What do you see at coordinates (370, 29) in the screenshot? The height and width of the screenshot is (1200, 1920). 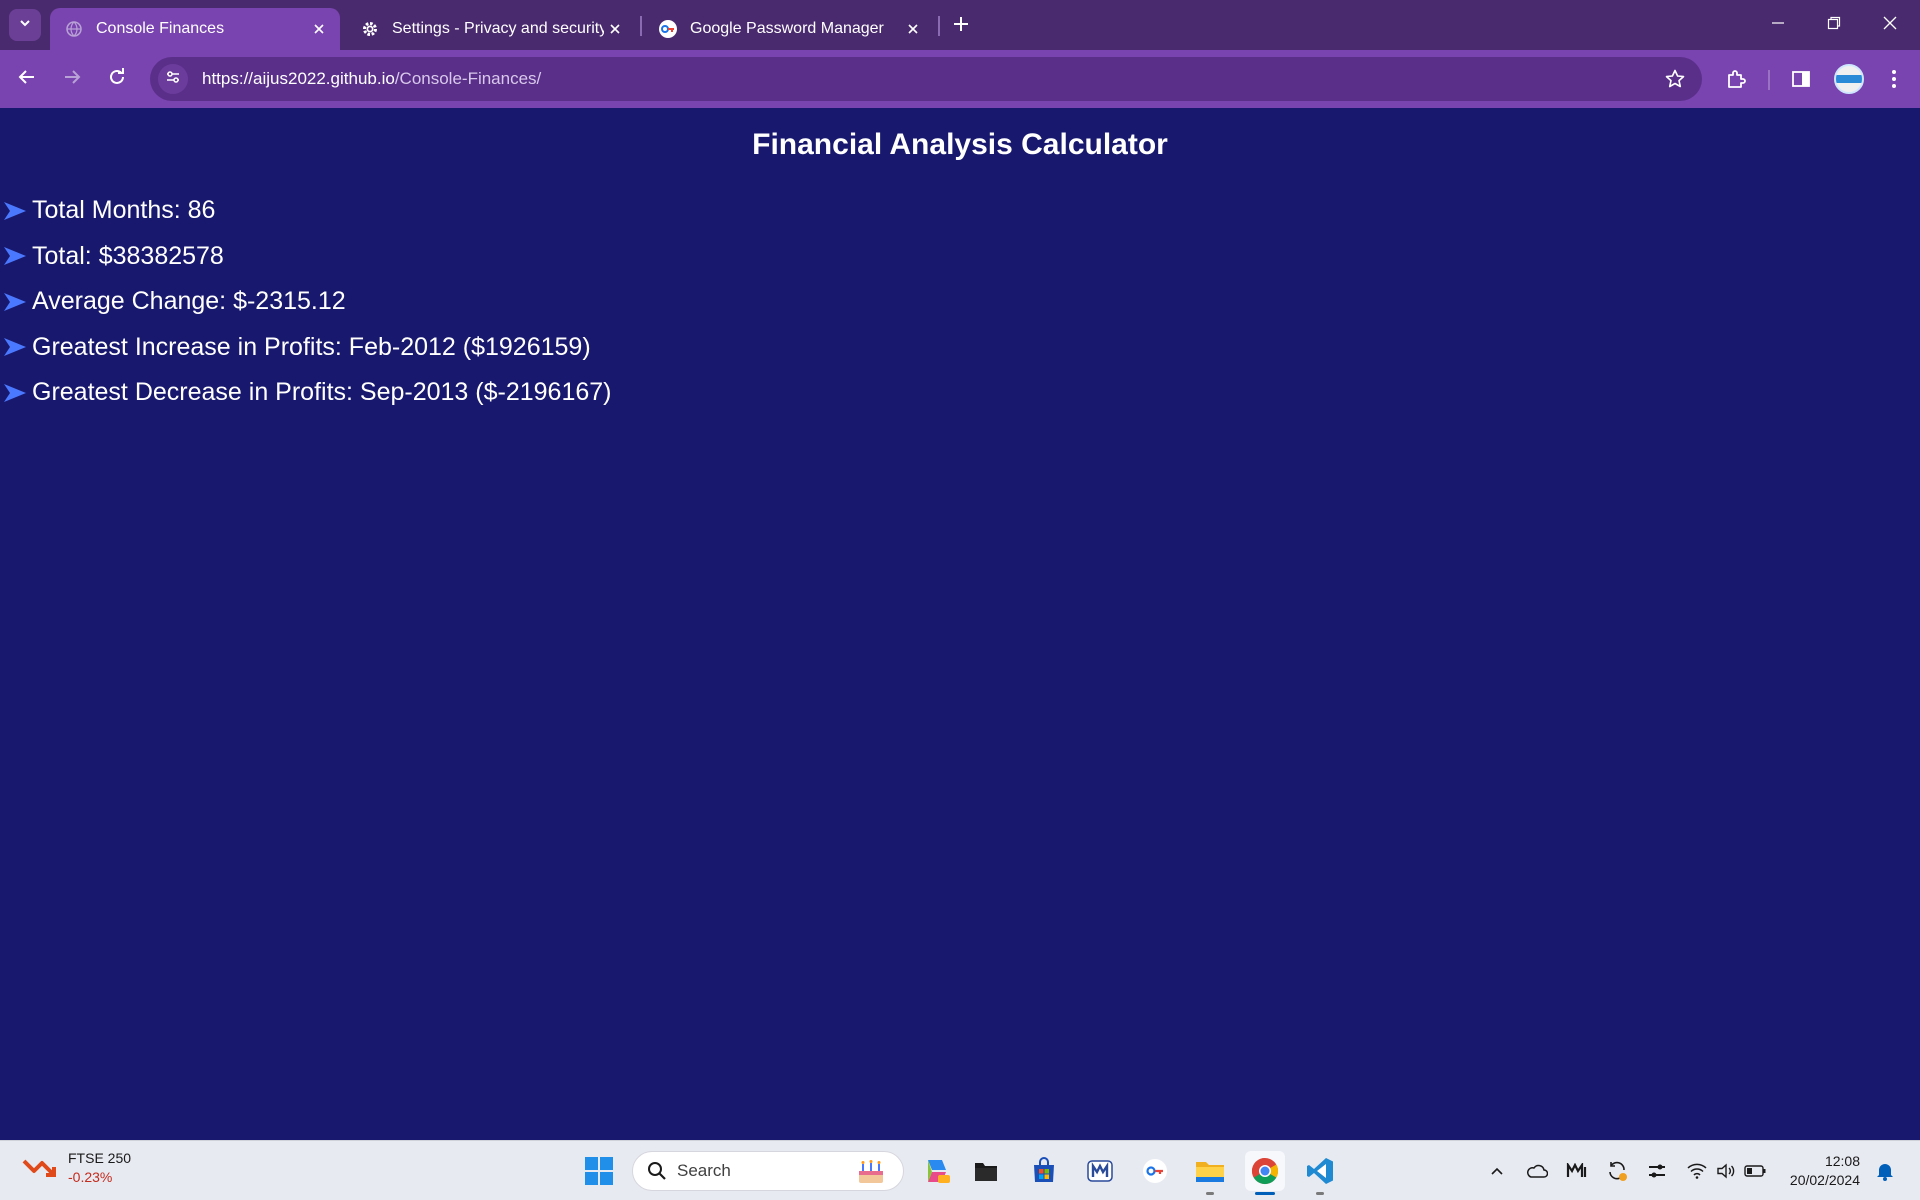 I see `gear-icon` at bounding box center [370, 29].